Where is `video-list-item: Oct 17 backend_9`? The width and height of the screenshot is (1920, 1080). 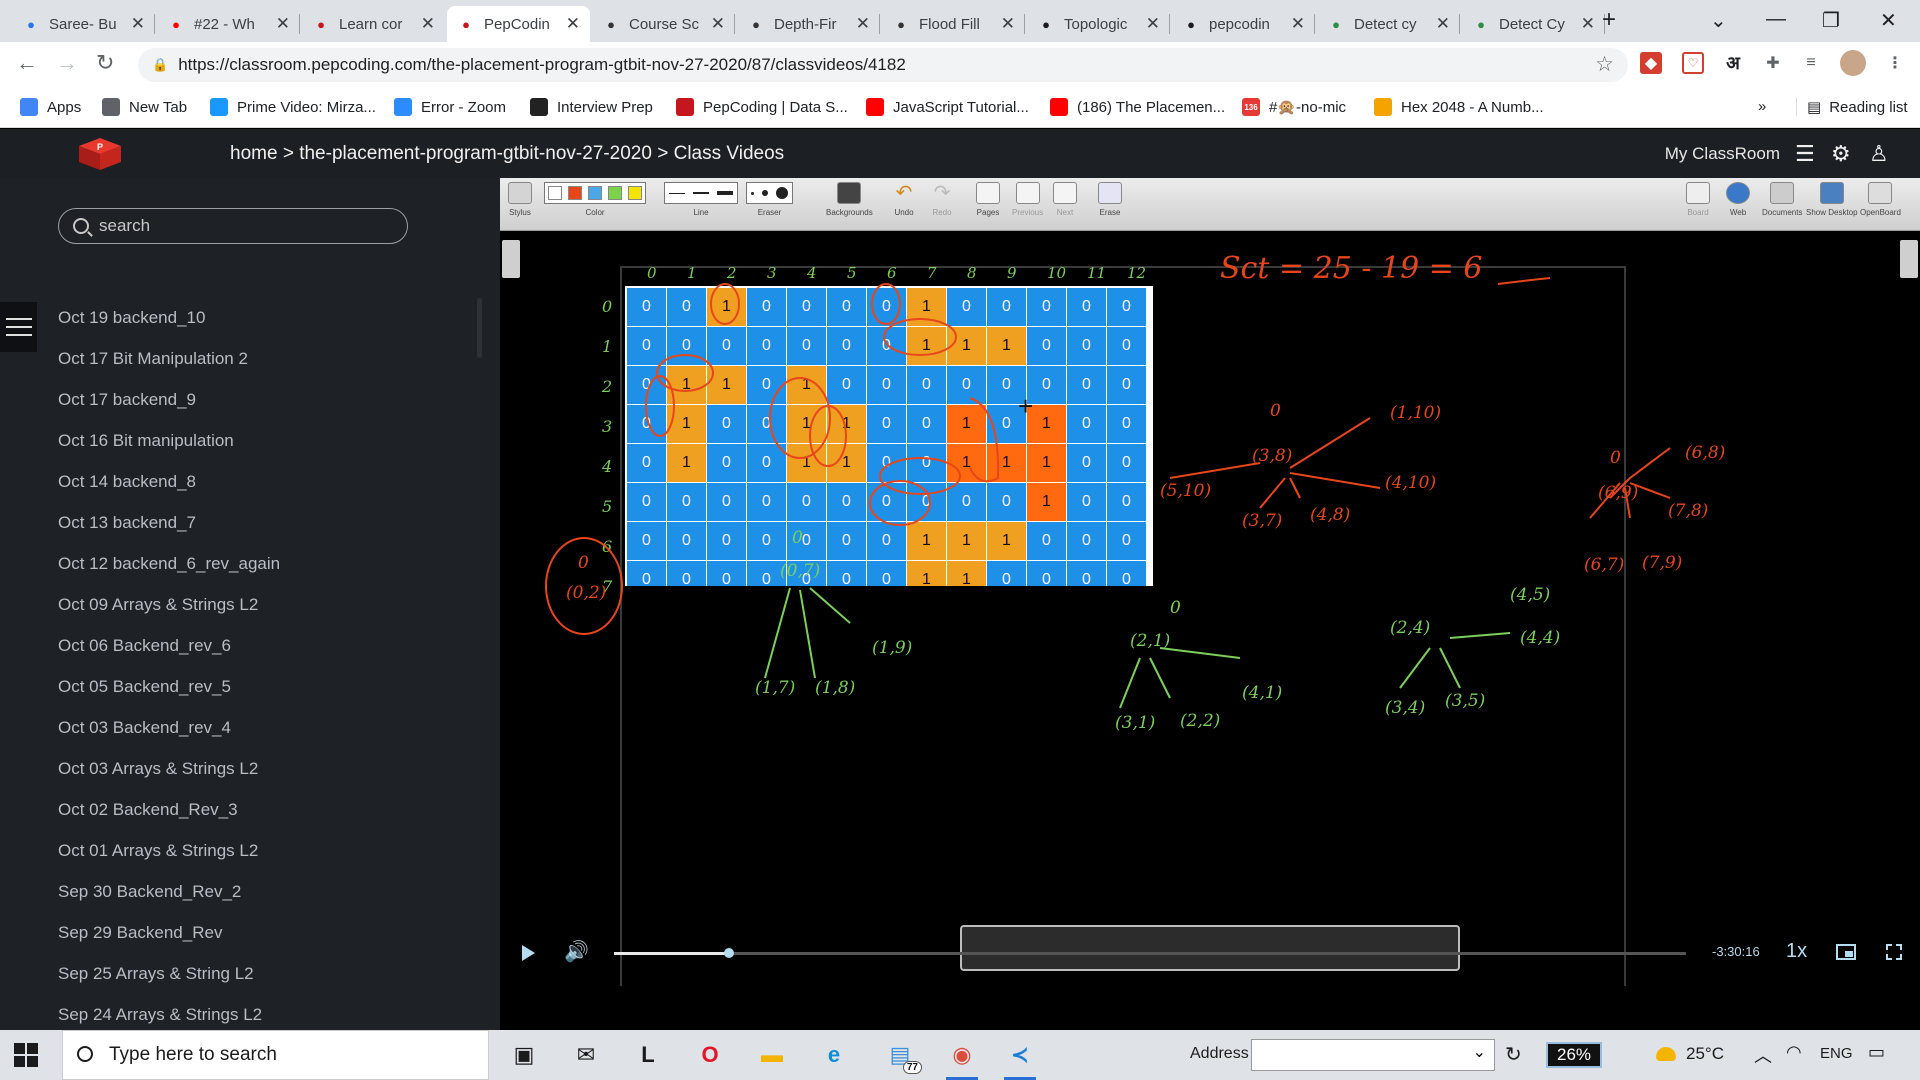 video-list-item: Oct 17 backend_9 is located at coordinates (169, 410).